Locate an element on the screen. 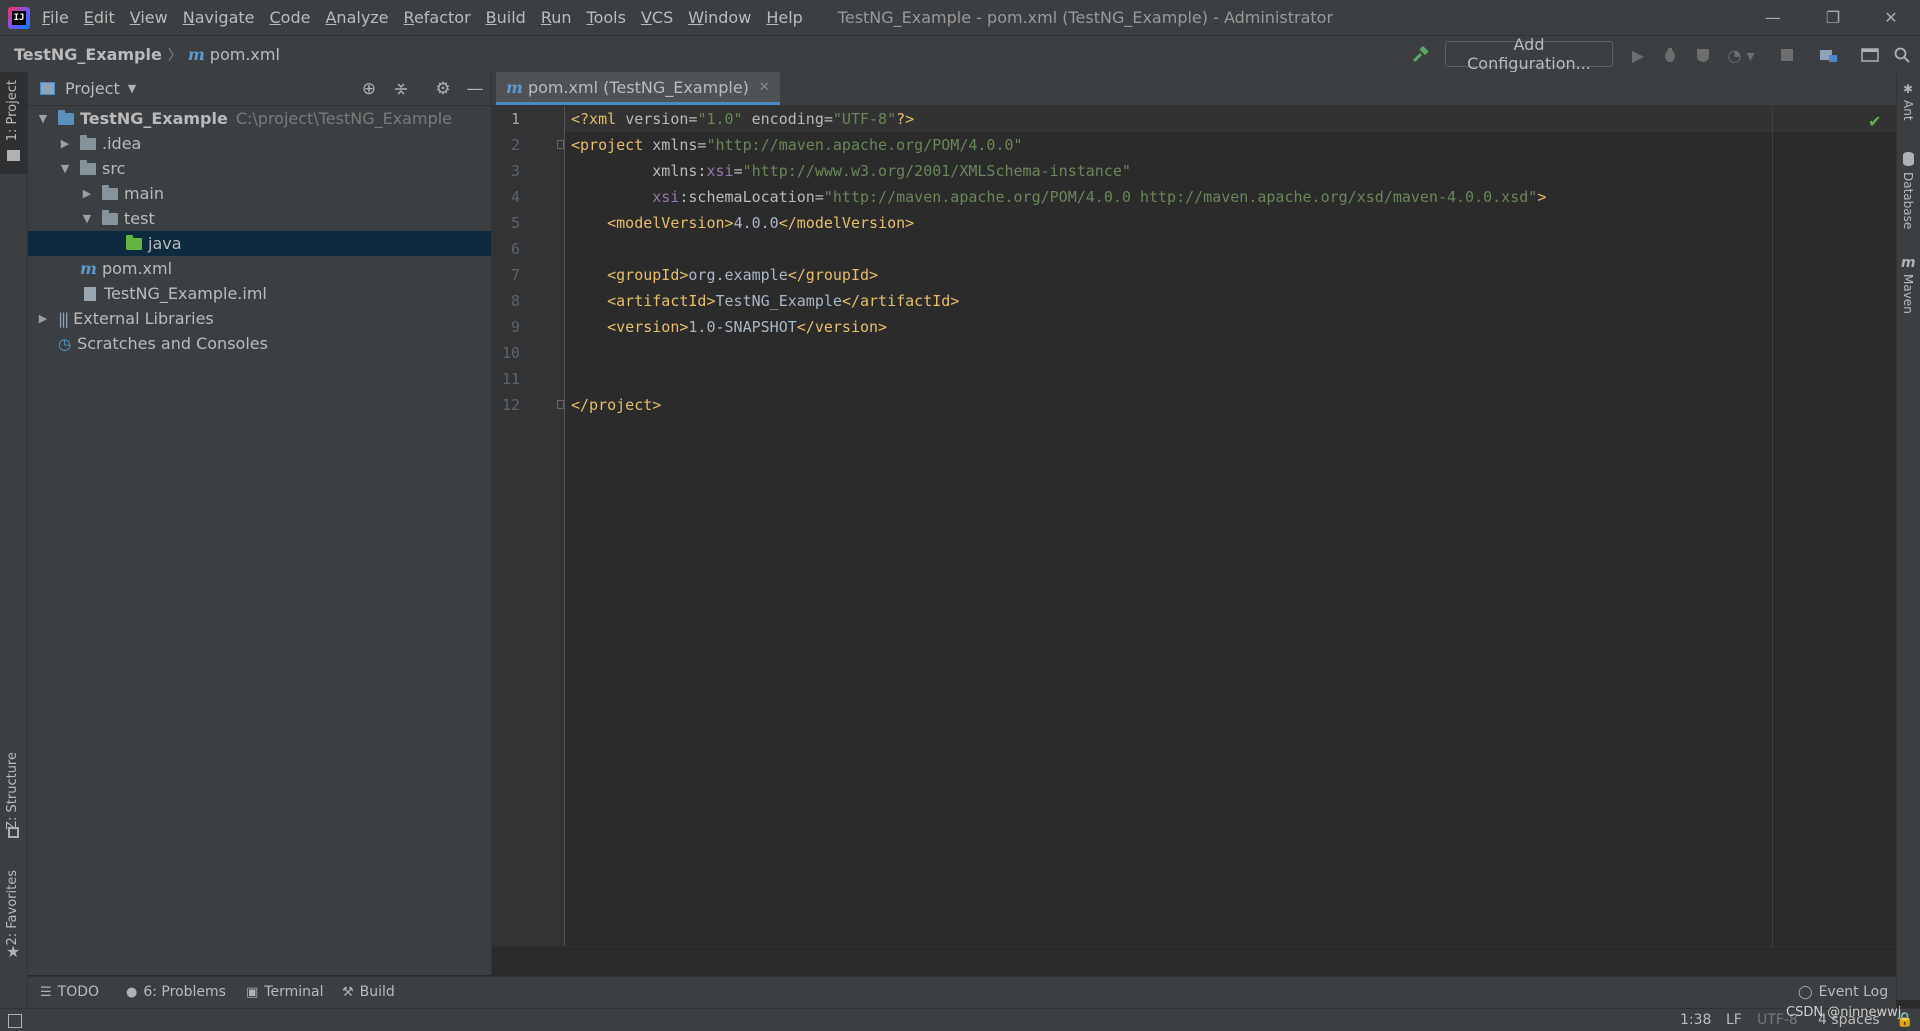  line-number: 5 is located at coordinates (515, 223).